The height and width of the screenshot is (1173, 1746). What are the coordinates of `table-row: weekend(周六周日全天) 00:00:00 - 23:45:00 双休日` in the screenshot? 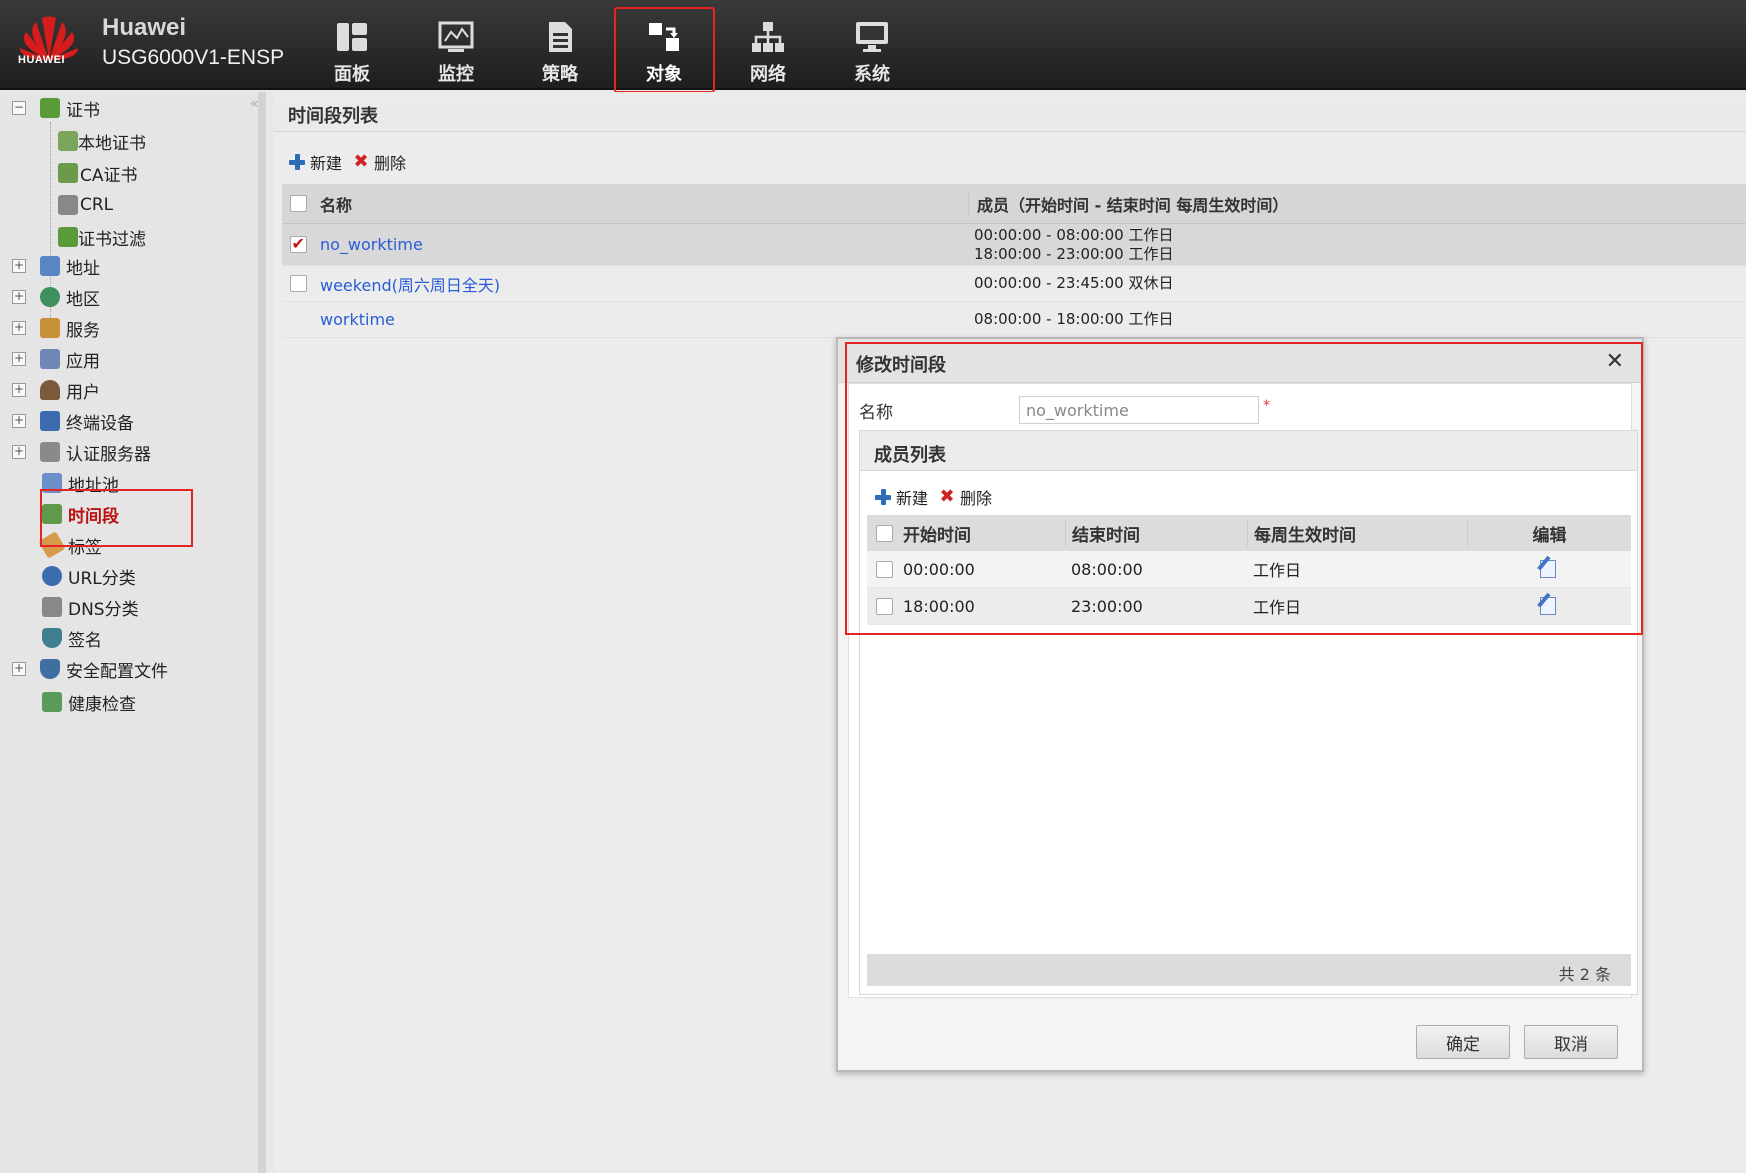 It's located at (1014, 284).